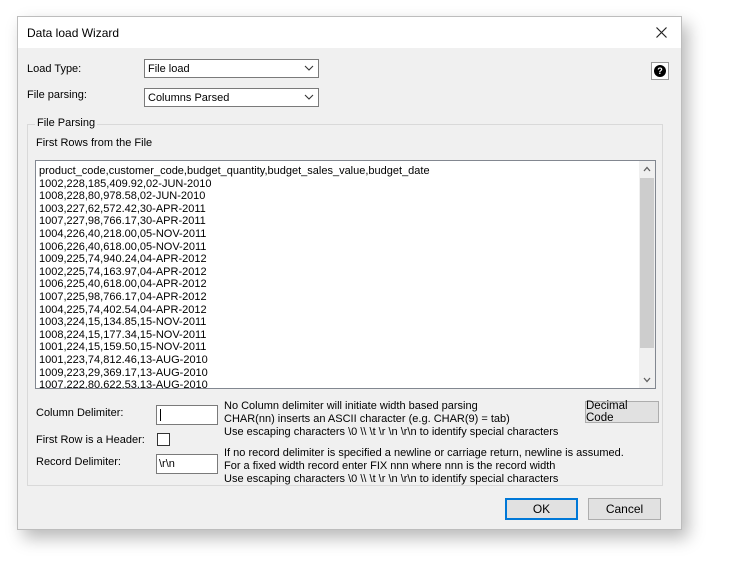 This screenshot has height=578, width=729. I want to click on scroll-down-button, so click(647, 380).